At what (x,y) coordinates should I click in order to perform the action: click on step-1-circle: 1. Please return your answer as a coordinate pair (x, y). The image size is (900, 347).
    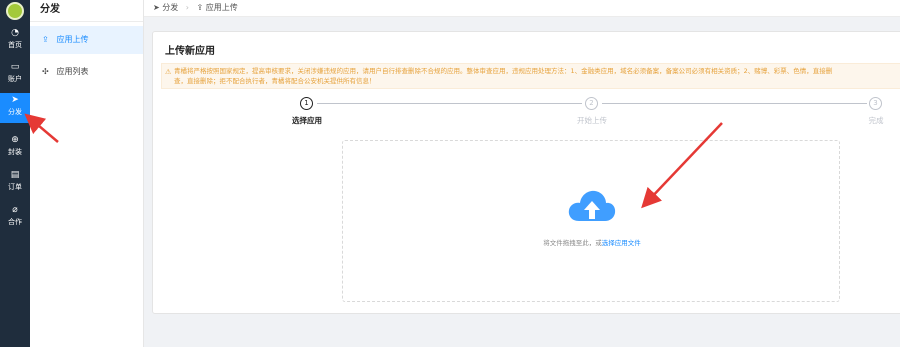
    Looking at the image, I should click on (306, 103).